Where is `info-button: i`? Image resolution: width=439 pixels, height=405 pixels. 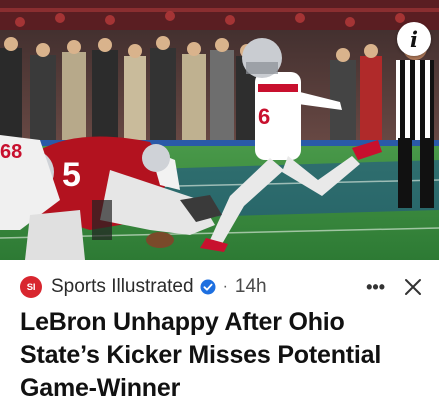 info-button: i is located at coordinates (414, 39).